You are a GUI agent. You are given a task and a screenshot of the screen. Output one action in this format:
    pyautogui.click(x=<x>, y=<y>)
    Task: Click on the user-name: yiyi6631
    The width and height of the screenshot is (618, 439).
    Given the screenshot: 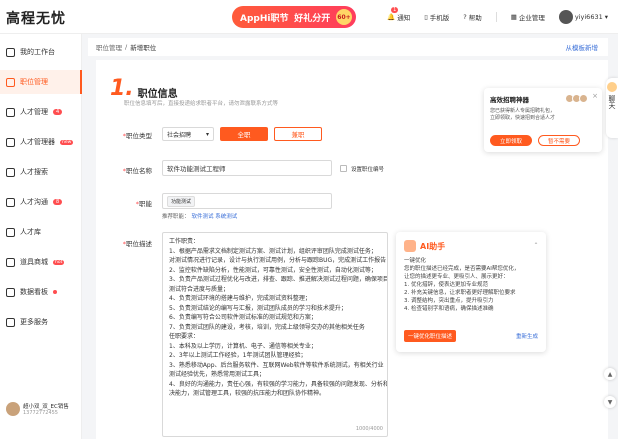 What is the action you would take?
    pyautogui.click(x=588, y=17)
    